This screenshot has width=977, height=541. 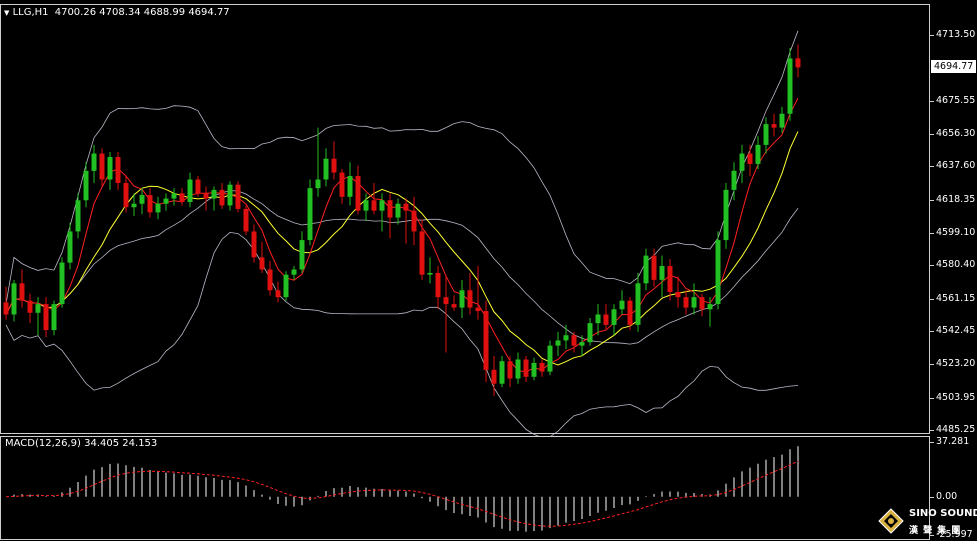 What do you see at coordinates (926, 522) in the screenshot?
I see `sino-sound-logo: SINO SOUND 漢 聲 集 團` at bounding box center [926, 522].